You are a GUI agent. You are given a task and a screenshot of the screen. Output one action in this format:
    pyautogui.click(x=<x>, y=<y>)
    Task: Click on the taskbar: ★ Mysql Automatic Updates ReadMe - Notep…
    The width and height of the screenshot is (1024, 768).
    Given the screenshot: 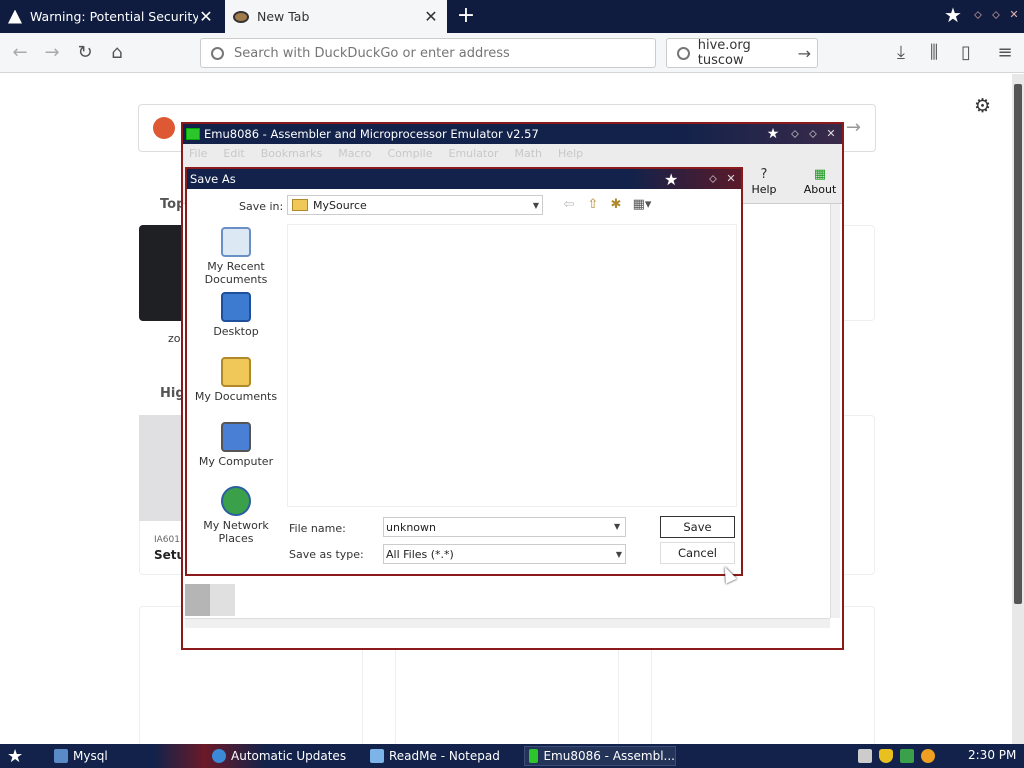 What is the action you would take?
    pyautogui.click(x=512, y=756)
    